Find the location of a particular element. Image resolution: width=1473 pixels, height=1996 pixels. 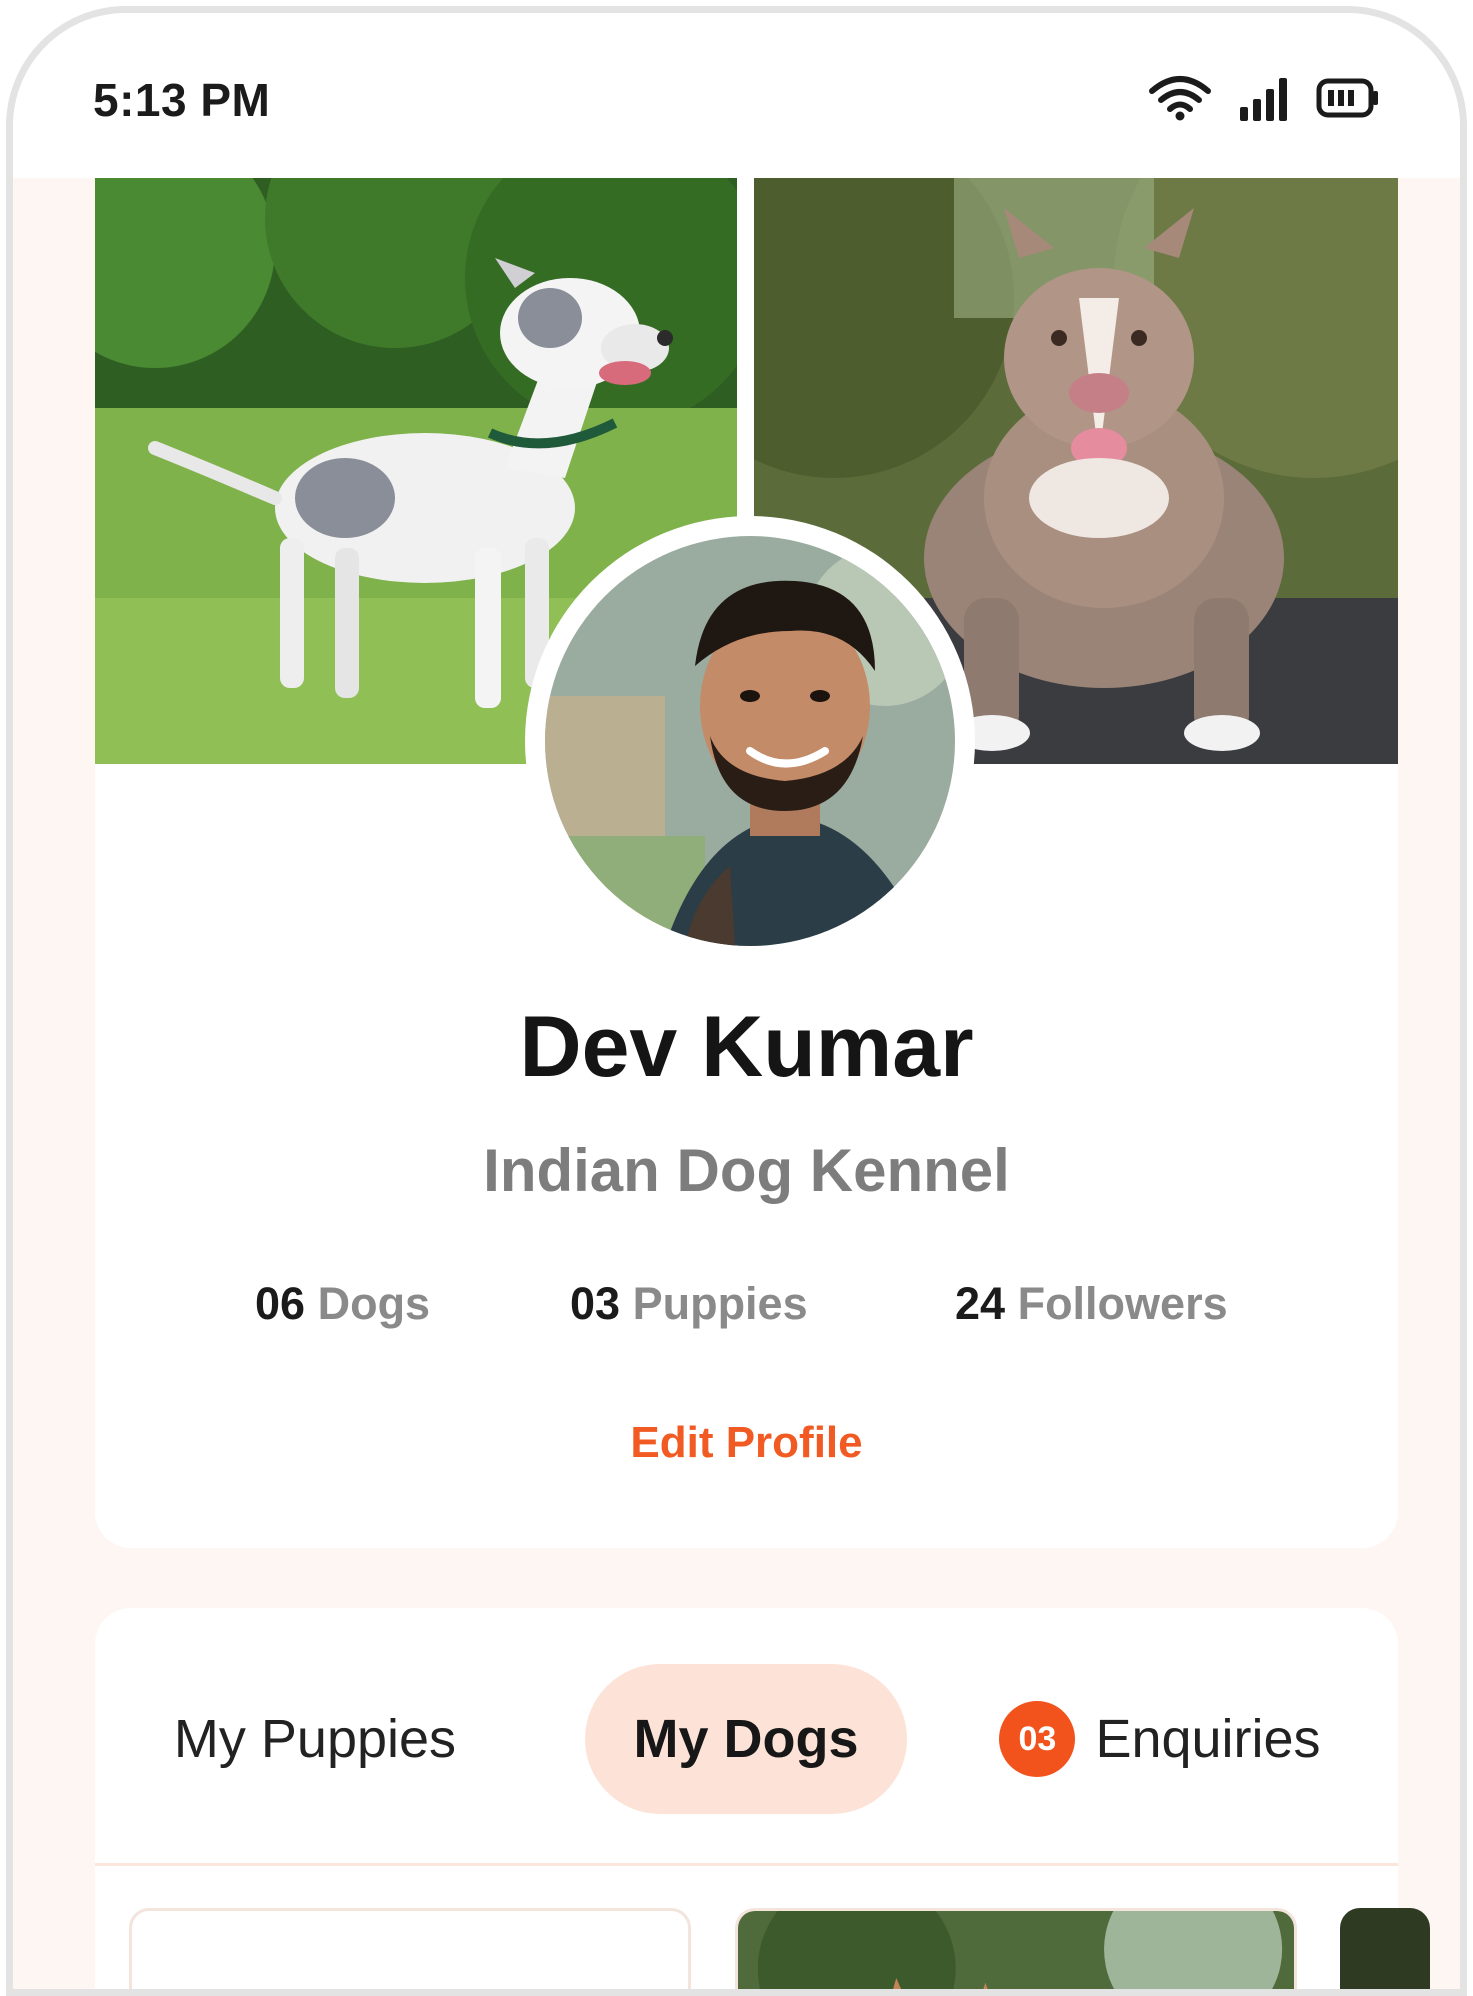

stat-followers: 24 Followers is located at coordinates (1091, 1304).